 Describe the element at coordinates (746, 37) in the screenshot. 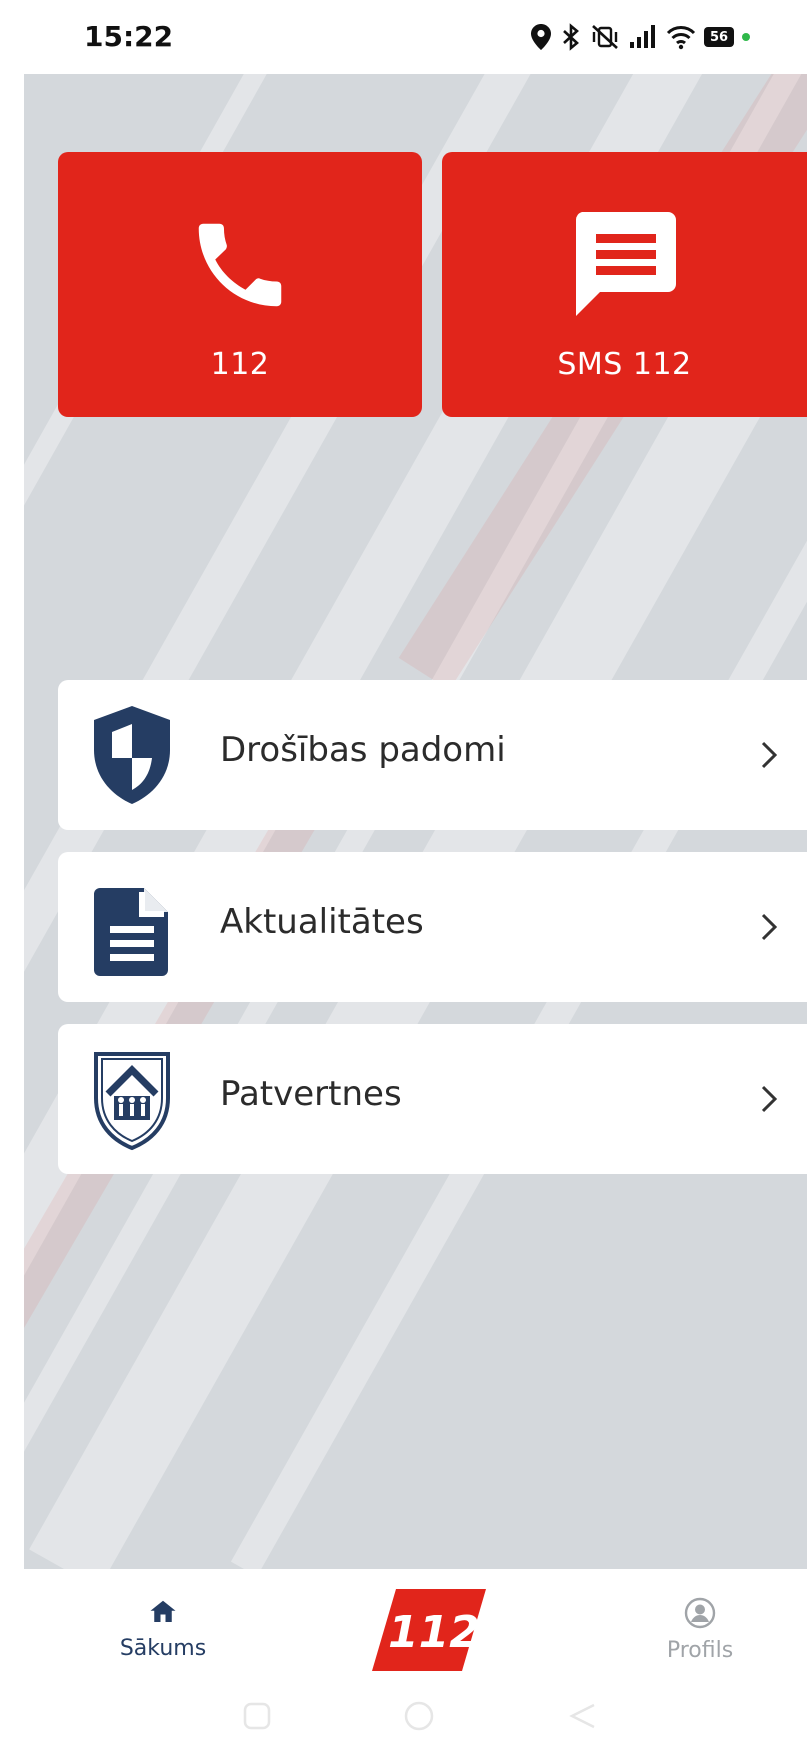

I see `notification-dot` at that location.